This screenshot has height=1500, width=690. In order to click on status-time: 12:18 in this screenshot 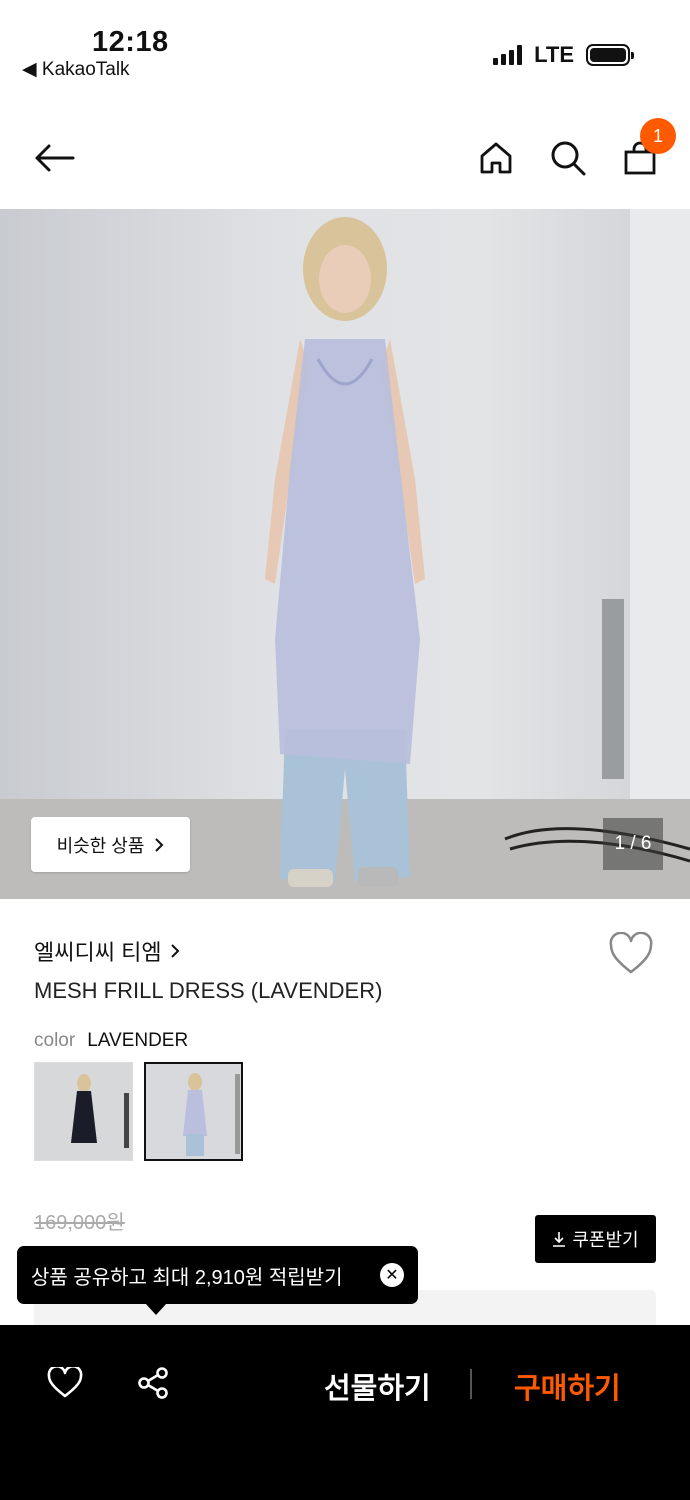, I will do `click(130, 42)`.